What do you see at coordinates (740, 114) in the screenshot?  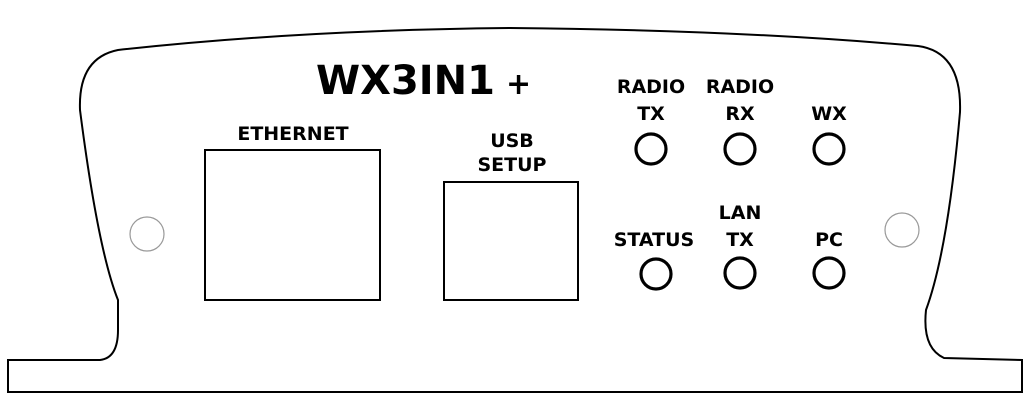 I see `radio-rx-label-line2: RX` at bounding box center [740, 114].